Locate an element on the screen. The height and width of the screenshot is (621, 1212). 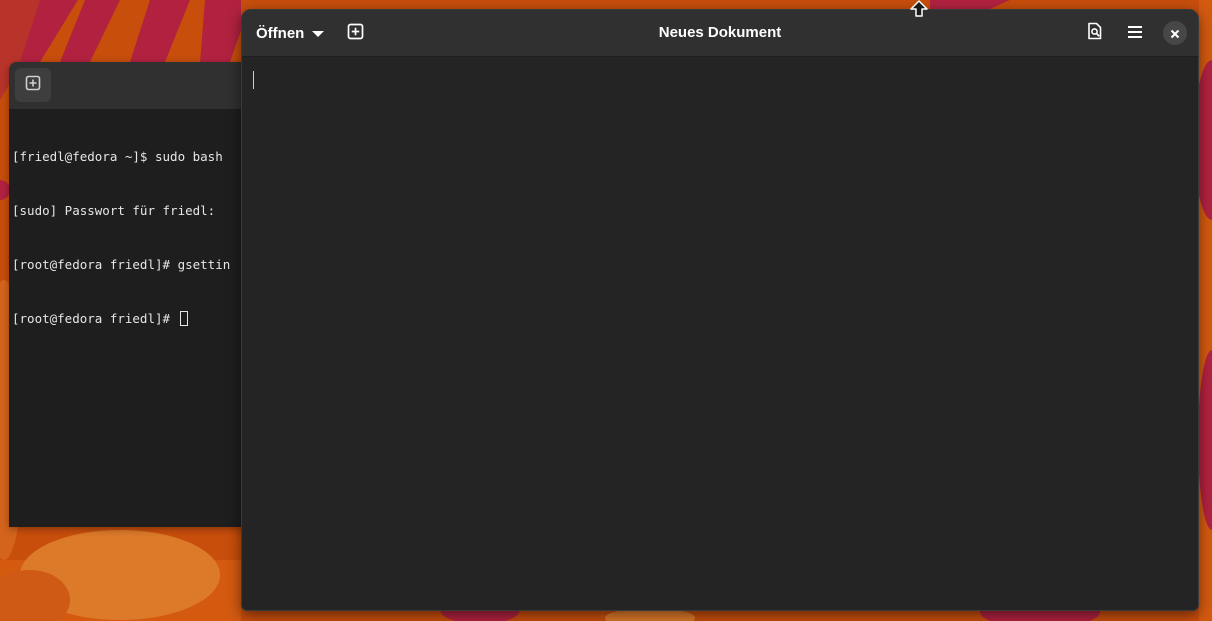
close-icon is located at coordinates (1175, 33).